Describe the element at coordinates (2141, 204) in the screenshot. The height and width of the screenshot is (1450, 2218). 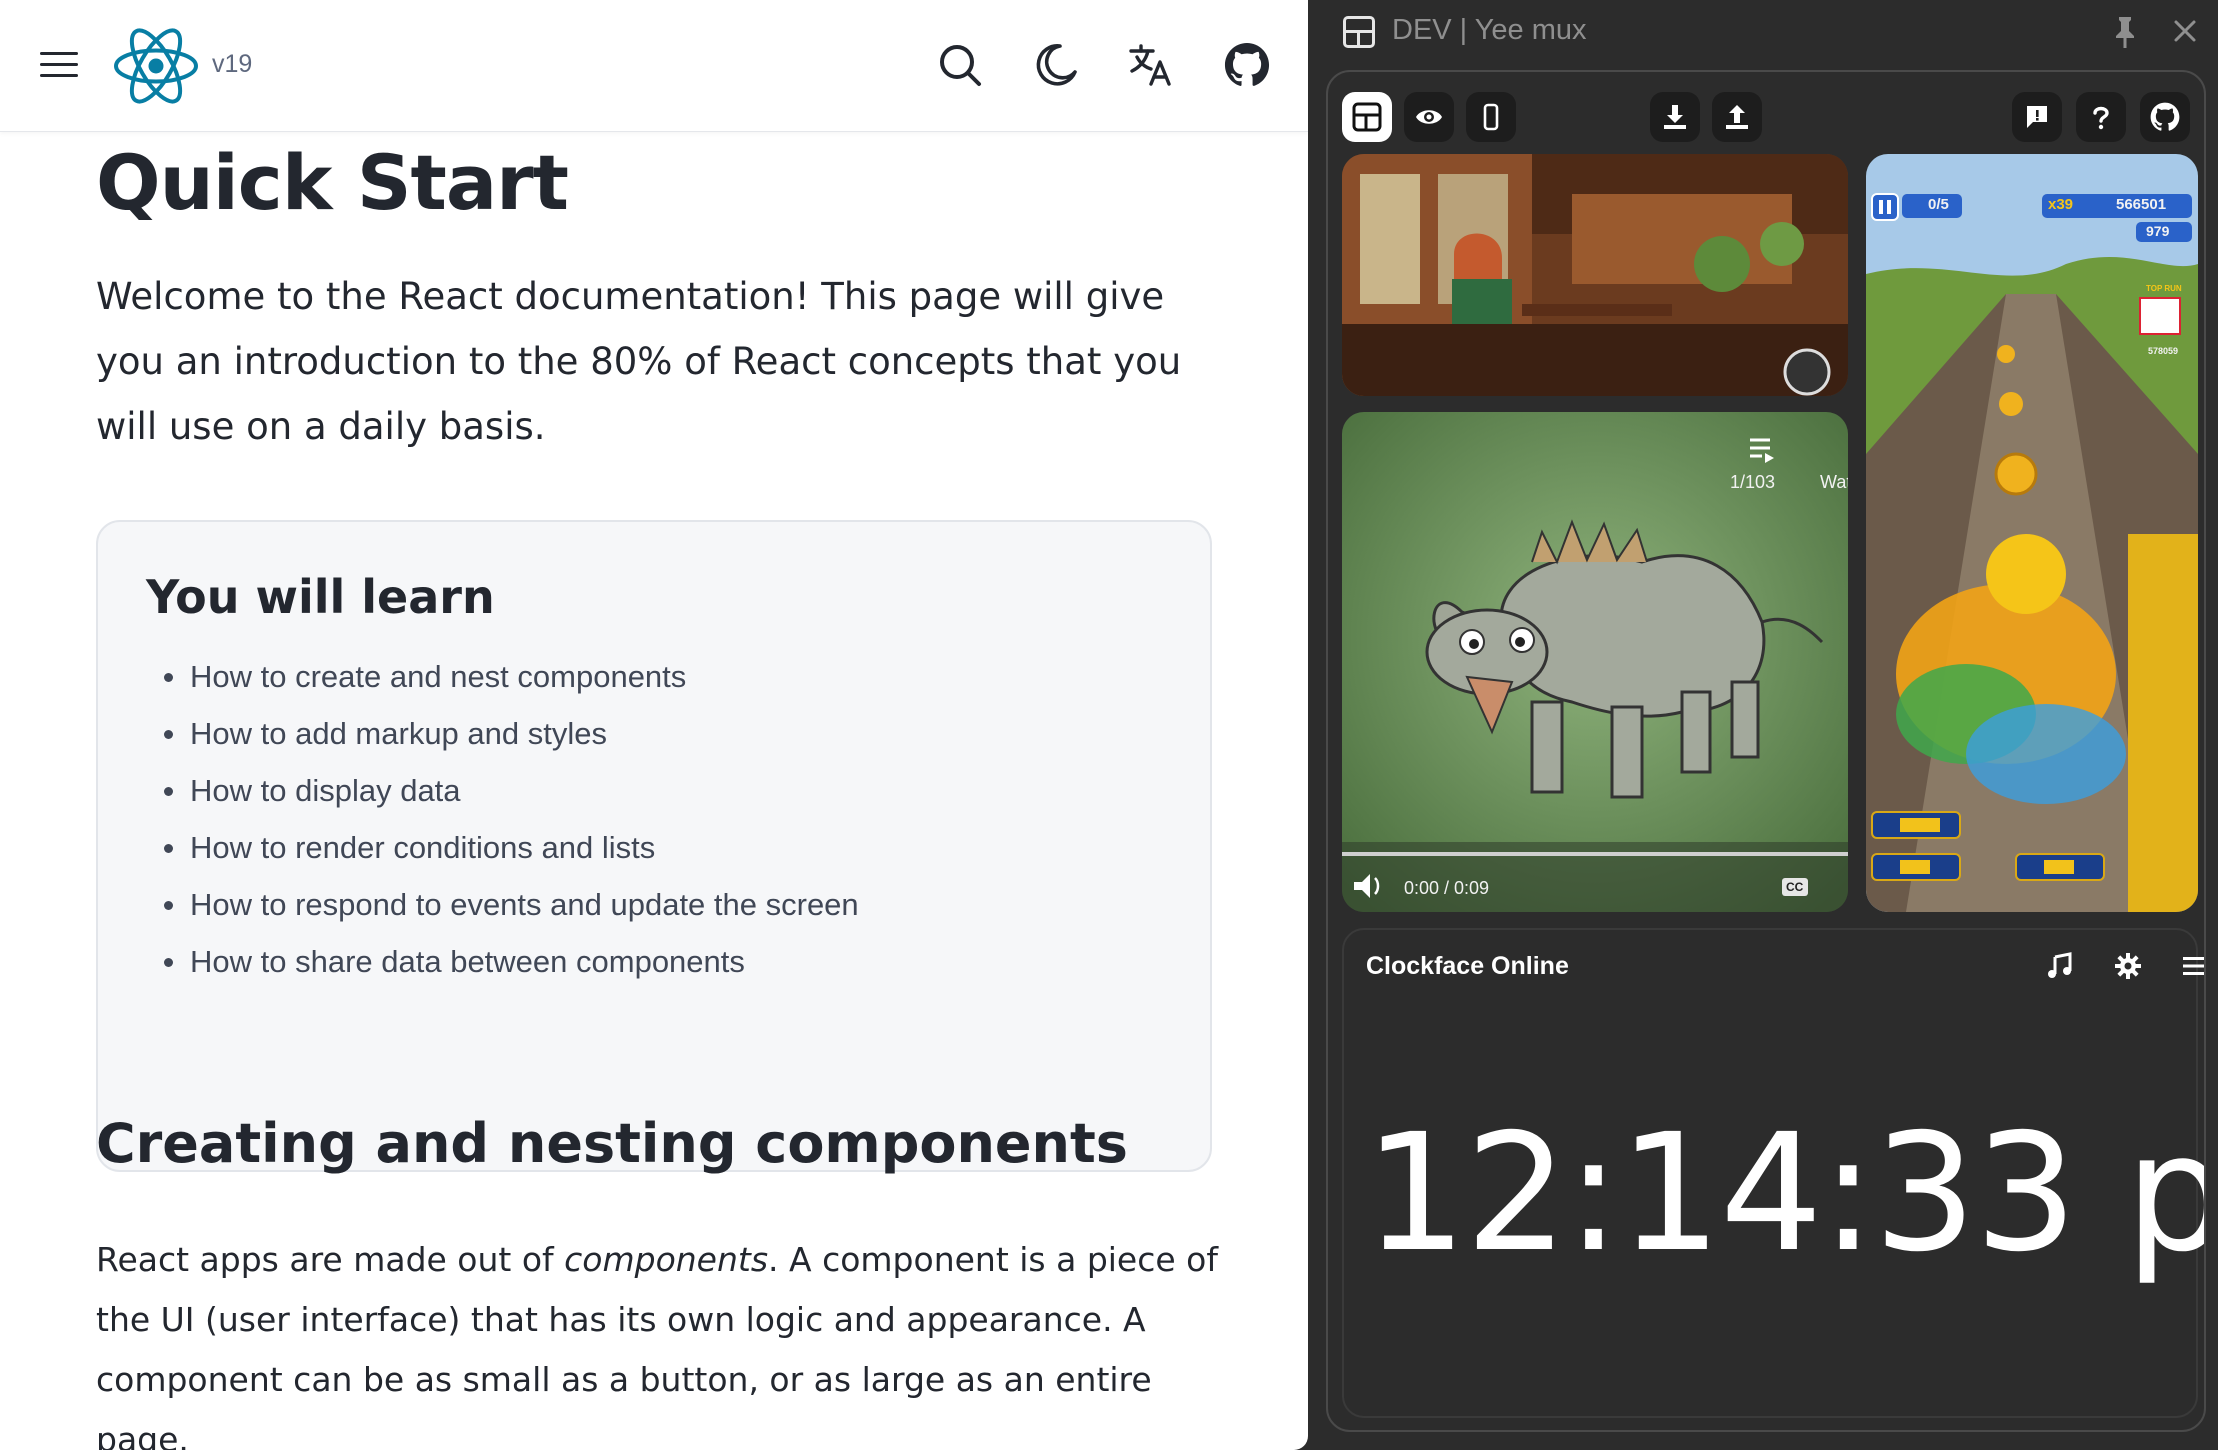
I see `game-score: 566501` at that location.